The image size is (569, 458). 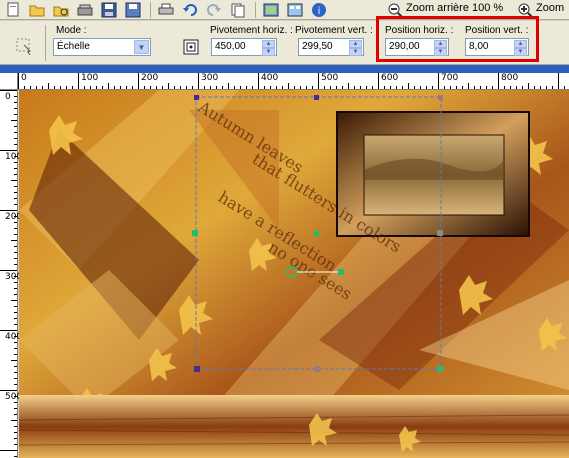 I want to click on view-icon, so click(x=271, y=10).